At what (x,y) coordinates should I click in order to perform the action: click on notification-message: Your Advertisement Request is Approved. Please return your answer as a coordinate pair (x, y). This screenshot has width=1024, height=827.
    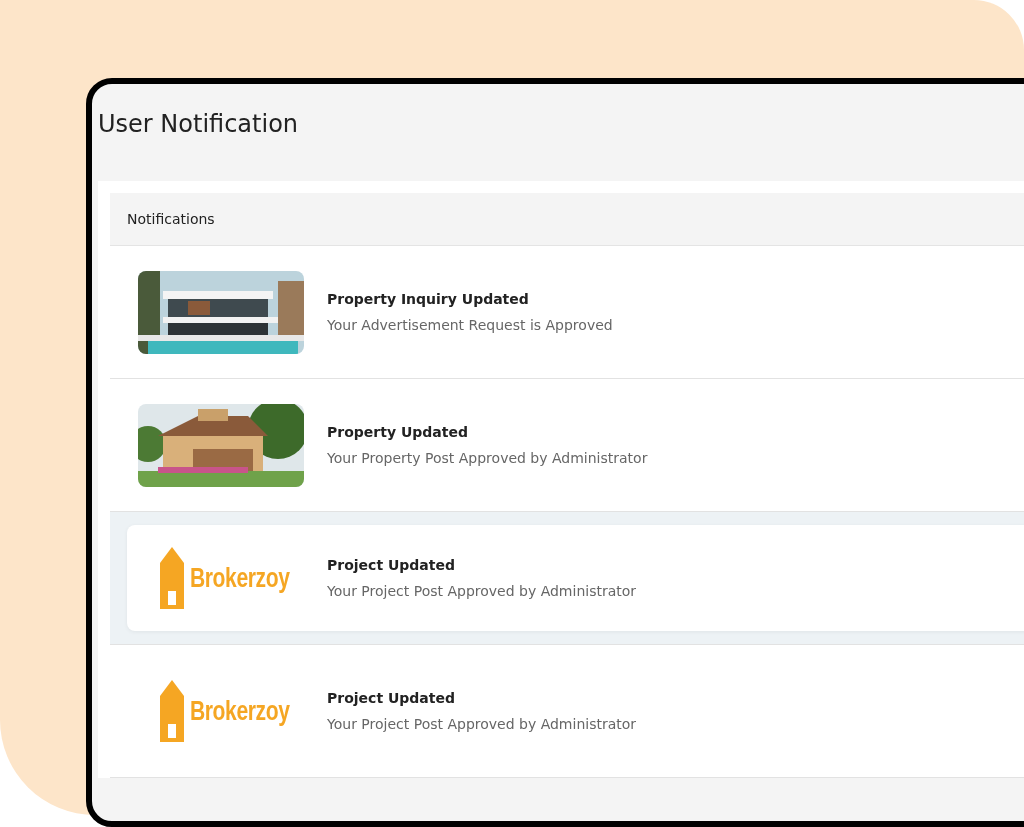
    Looking at the image, I should click on (470, 325).